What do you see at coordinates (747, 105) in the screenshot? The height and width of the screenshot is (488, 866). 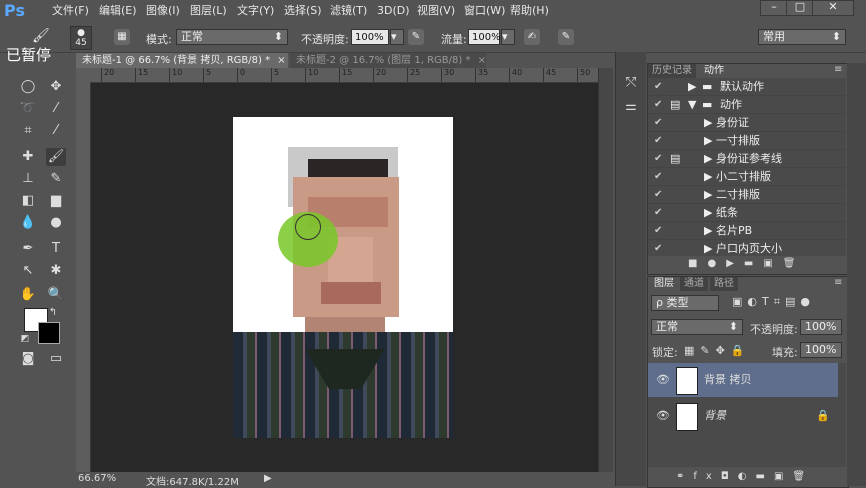 I see `action-set-row: ✔ ▤ ▼ ▬ 动作` at bounding box center [747, 105].